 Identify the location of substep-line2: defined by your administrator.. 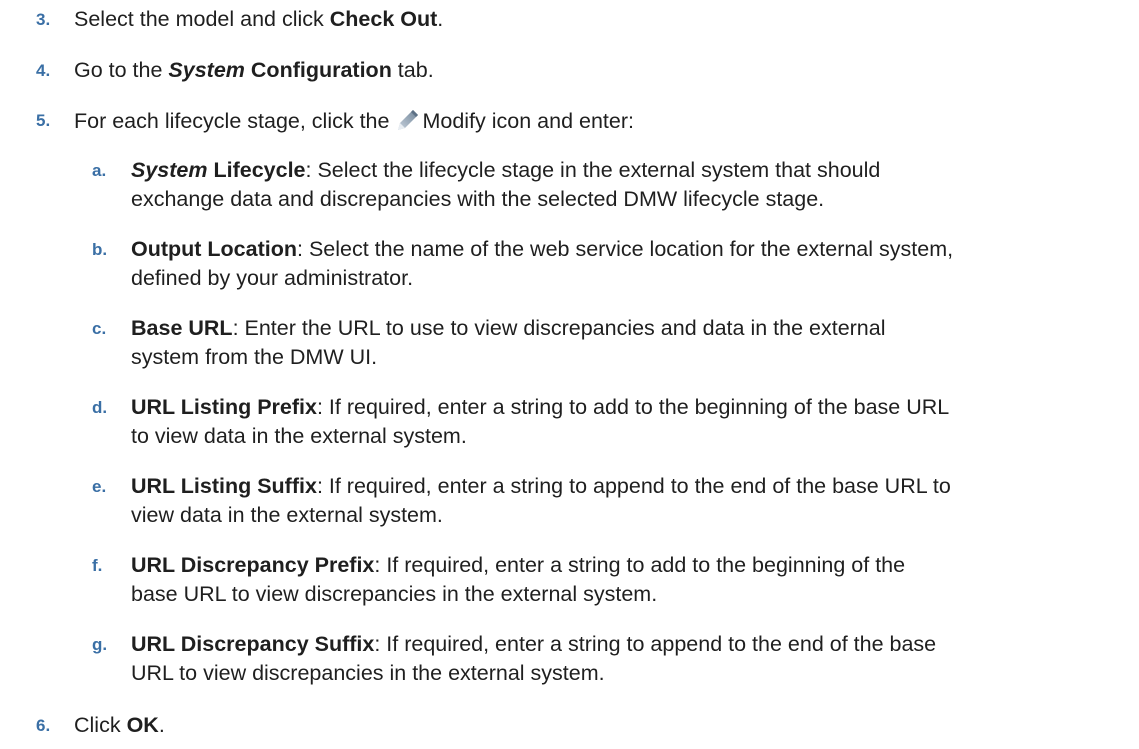
(272, 278).